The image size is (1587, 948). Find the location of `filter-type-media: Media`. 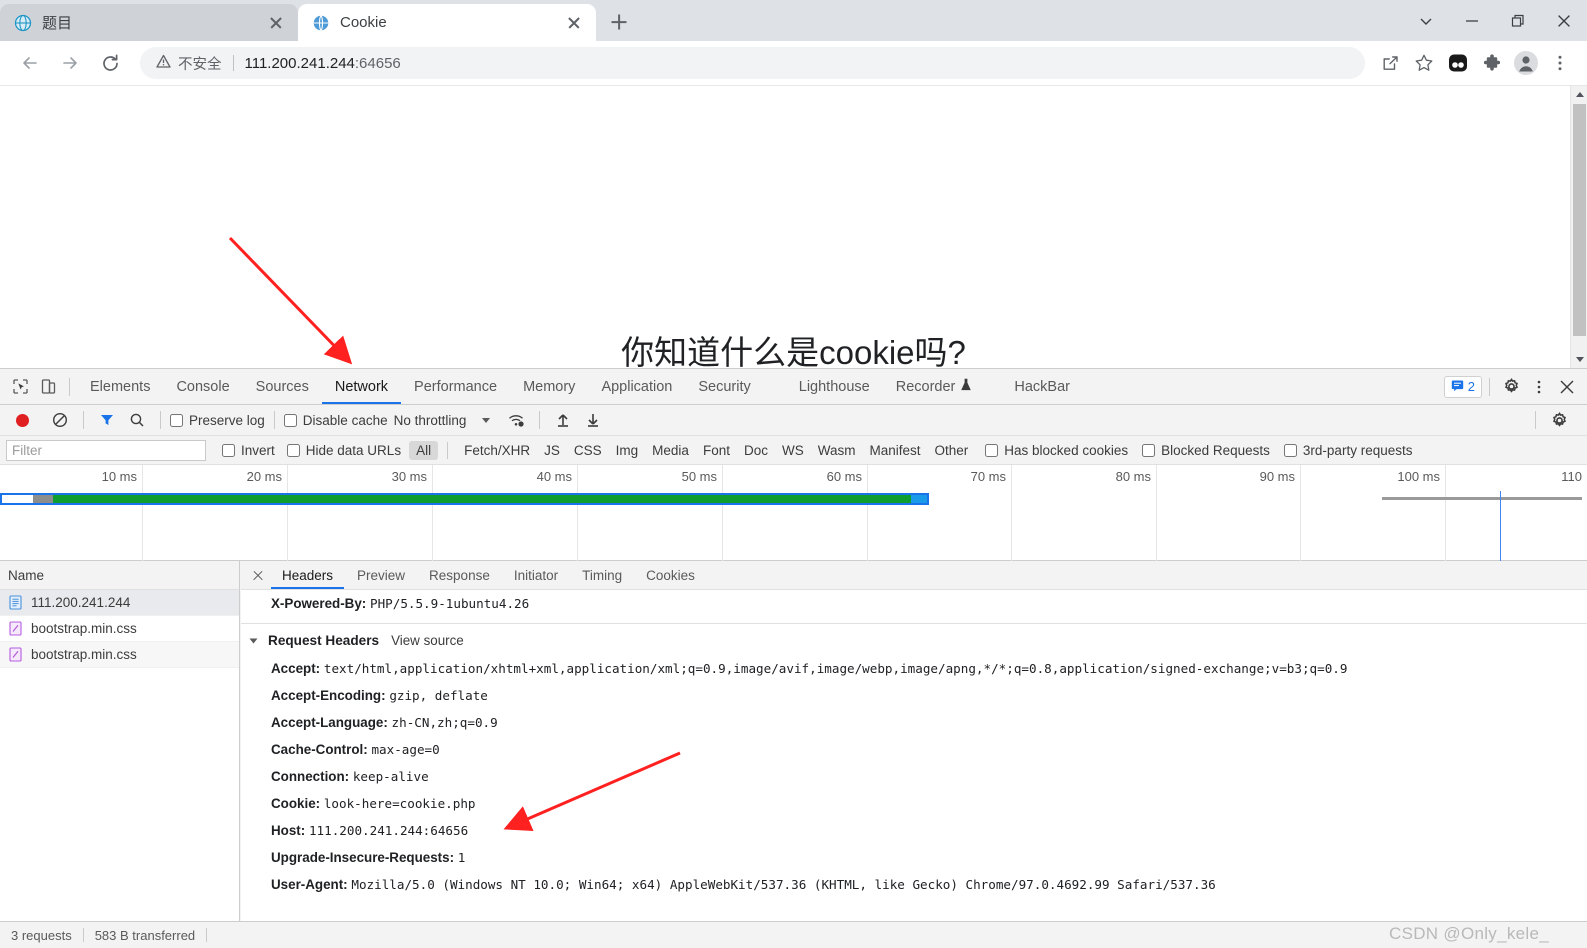

filter-type-media: Media is located at coordinates (670, 450).